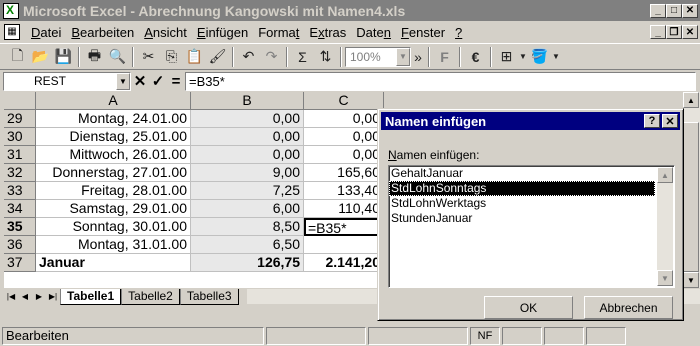  What do you see at coordinates (690, 32) in the screenshot?
I see `doc-close-button: ✕` at bounding box center [690, 32].